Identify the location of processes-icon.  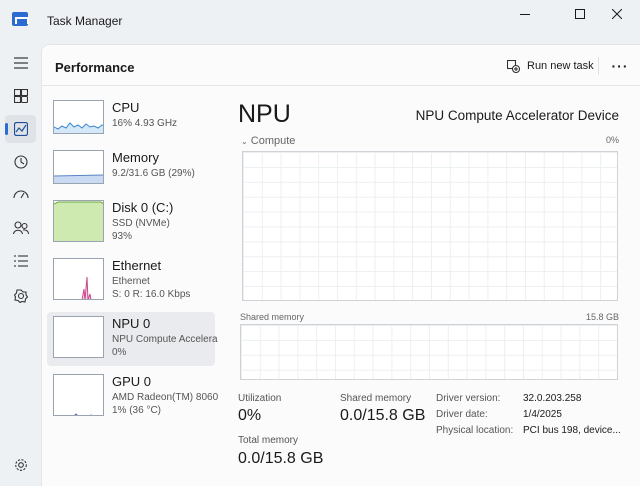
(20, 96).